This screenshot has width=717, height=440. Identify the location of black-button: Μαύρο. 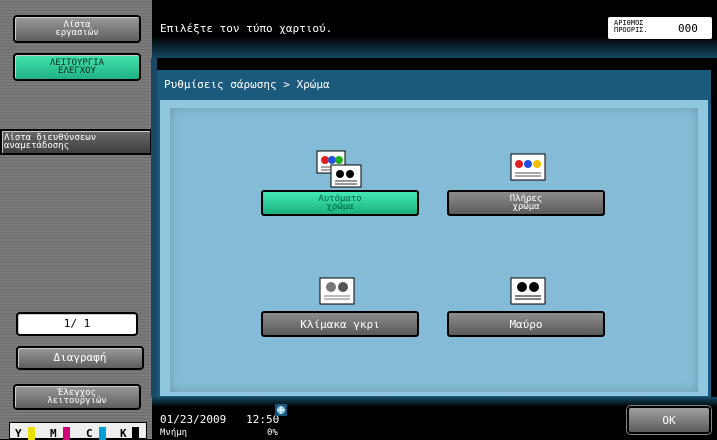
(526, 324).